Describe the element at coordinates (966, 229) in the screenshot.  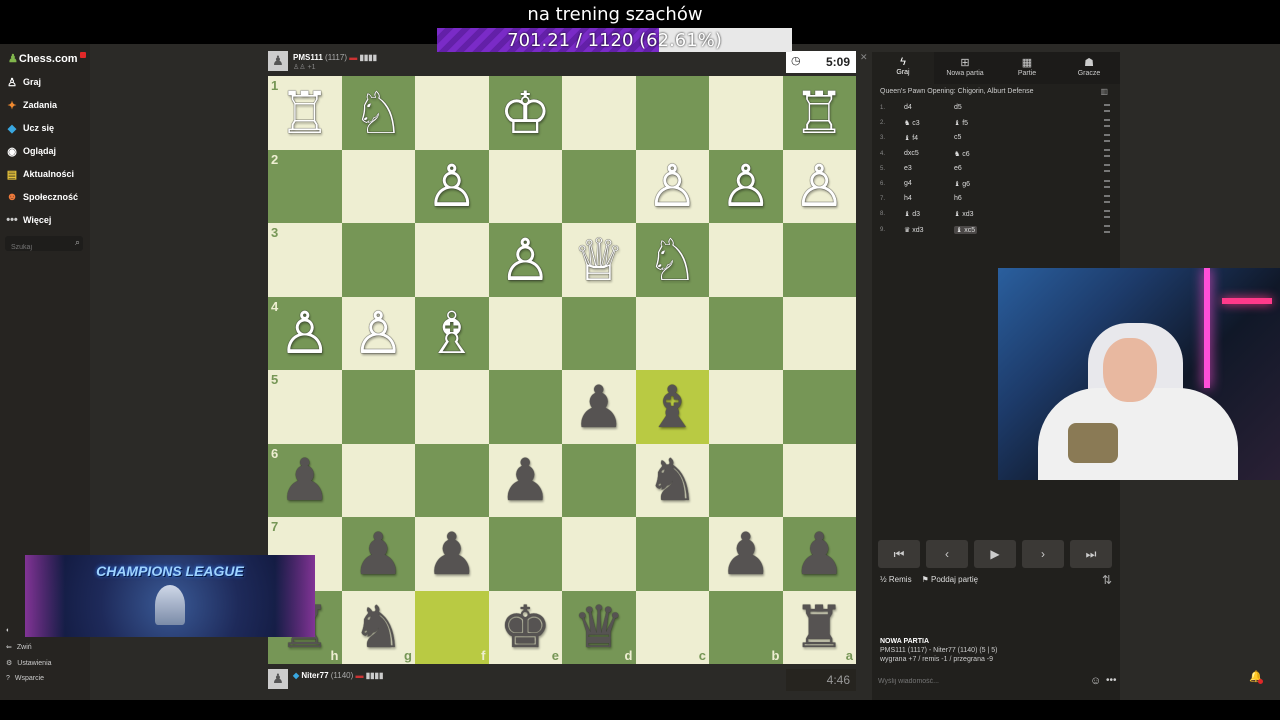
I see `black-move: ♝ xc5` at that location.